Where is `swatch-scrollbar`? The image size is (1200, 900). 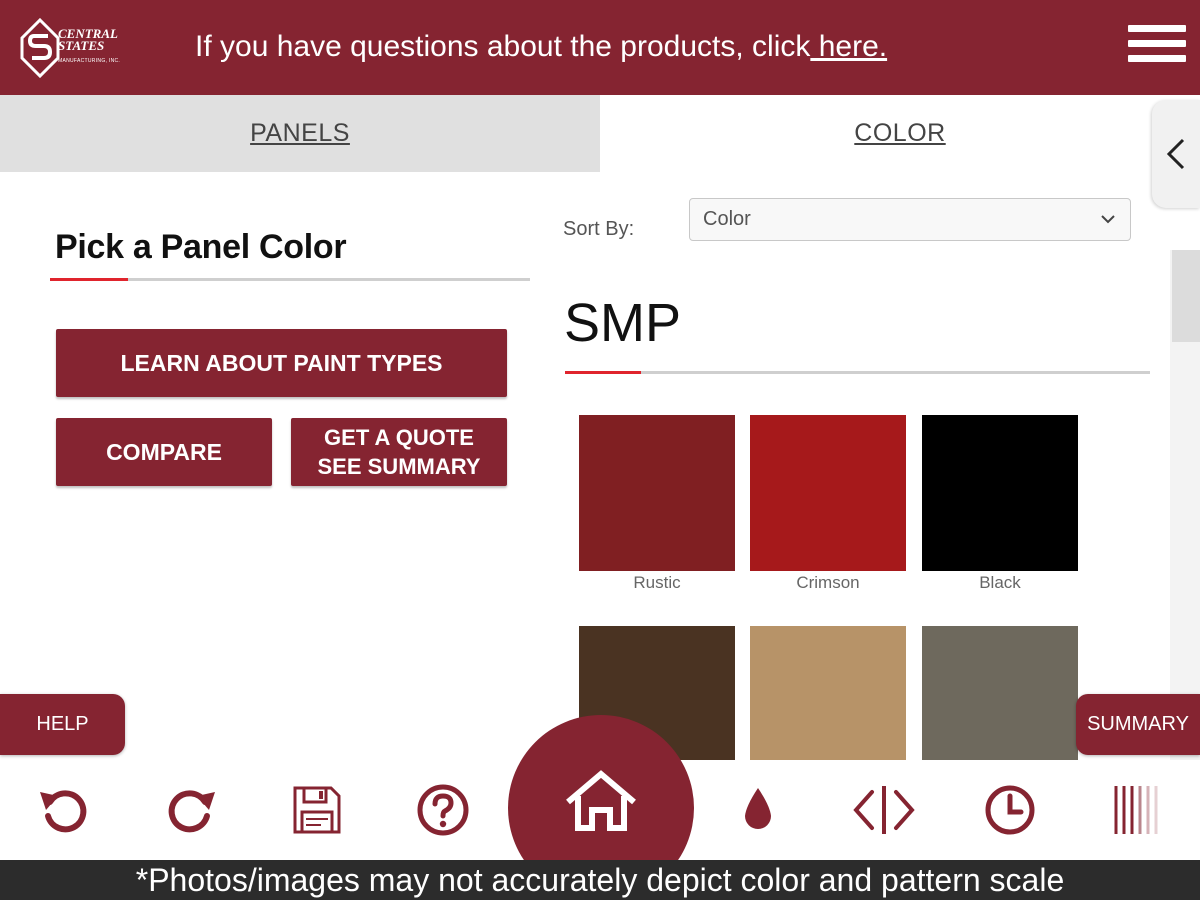 swatch-scrollbar is located at coordinates (1185, 505).